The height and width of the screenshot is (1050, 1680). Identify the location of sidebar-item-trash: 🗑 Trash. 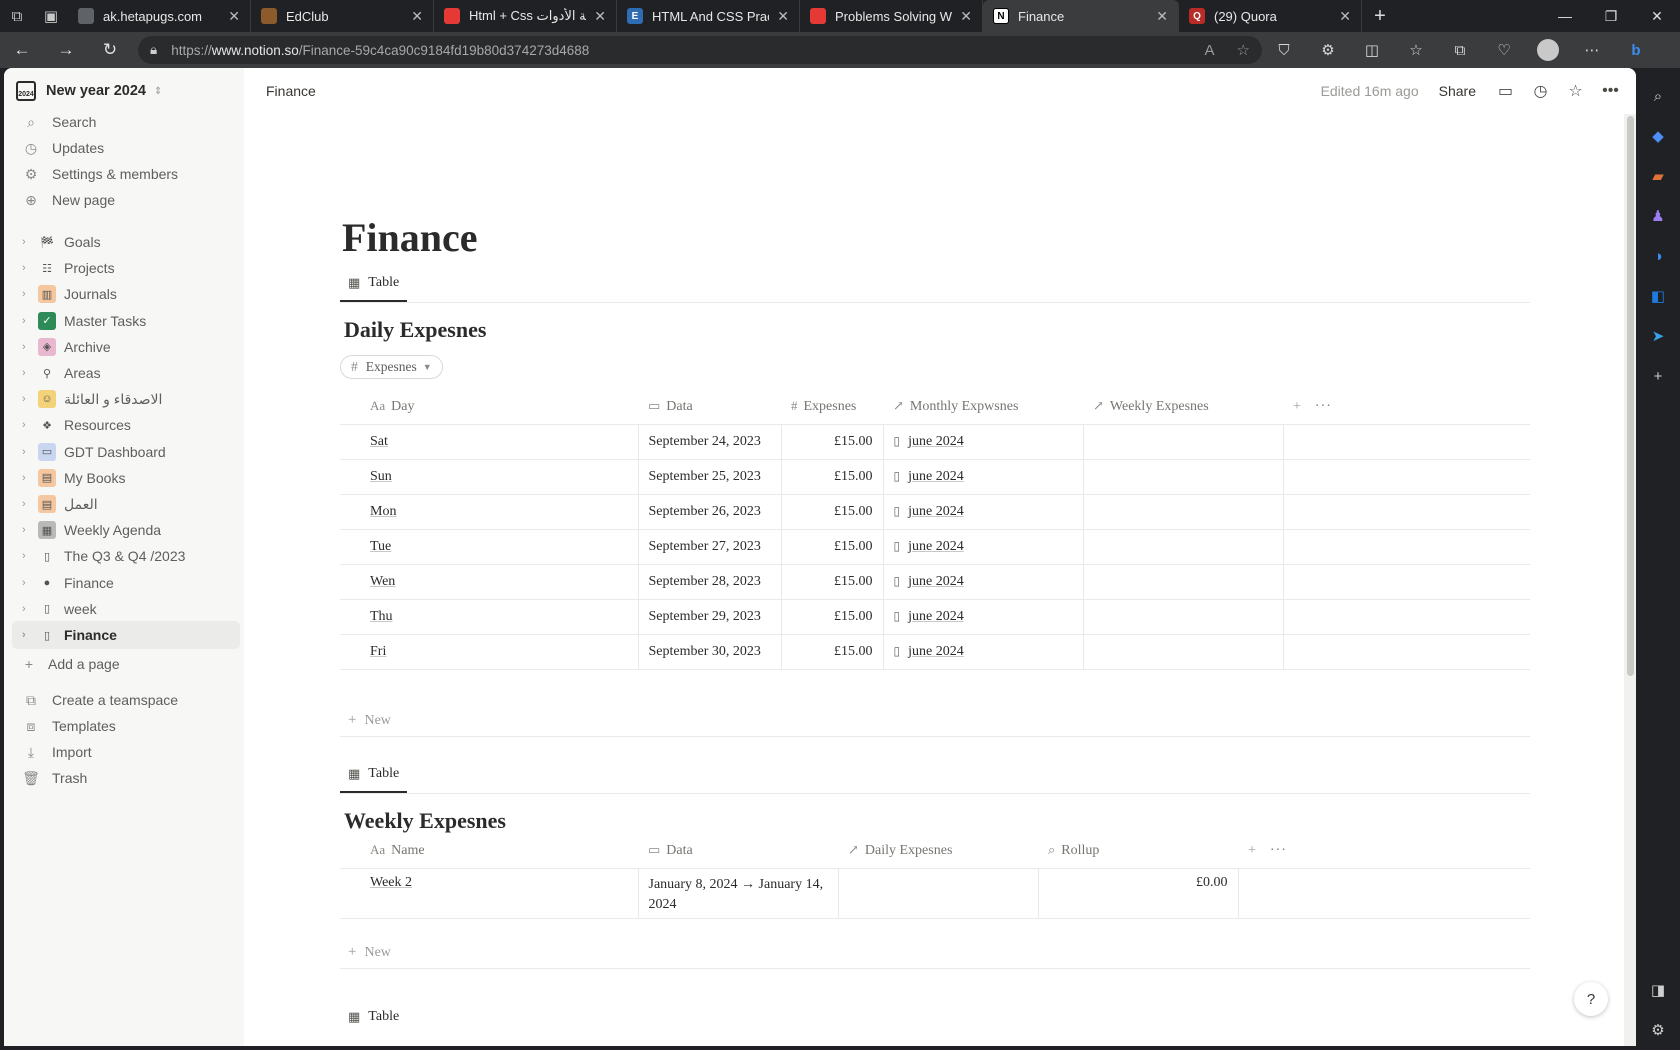
(126, 778).